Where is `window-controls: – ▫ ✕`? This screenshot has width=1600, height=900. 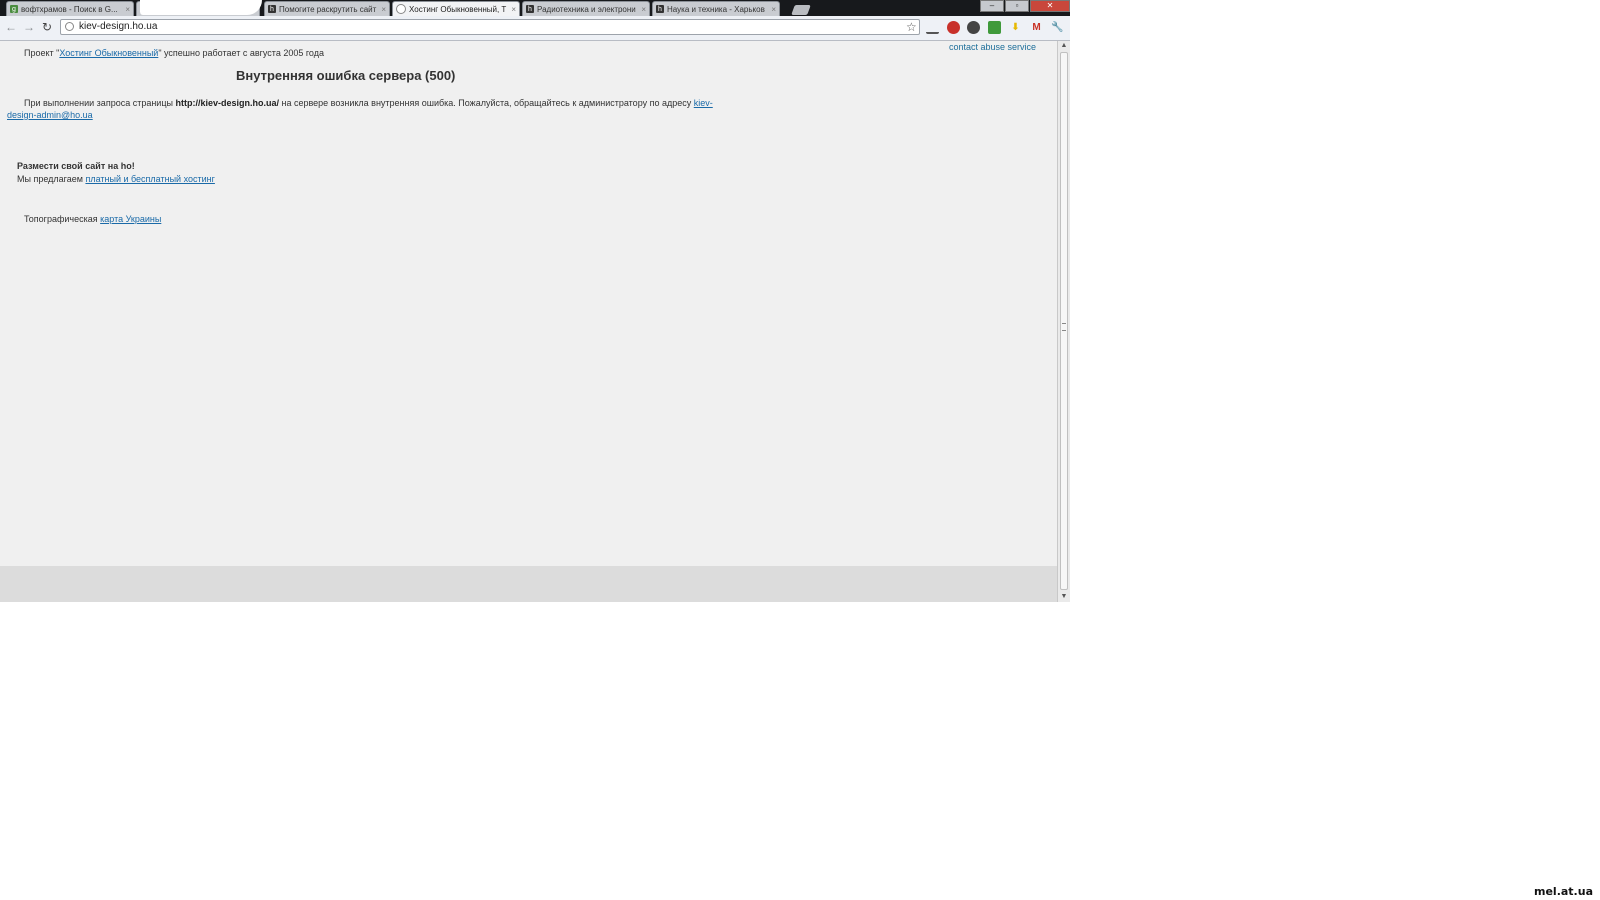 window-controls: – ▫ ✕ is located at coordinates (1024, 6).